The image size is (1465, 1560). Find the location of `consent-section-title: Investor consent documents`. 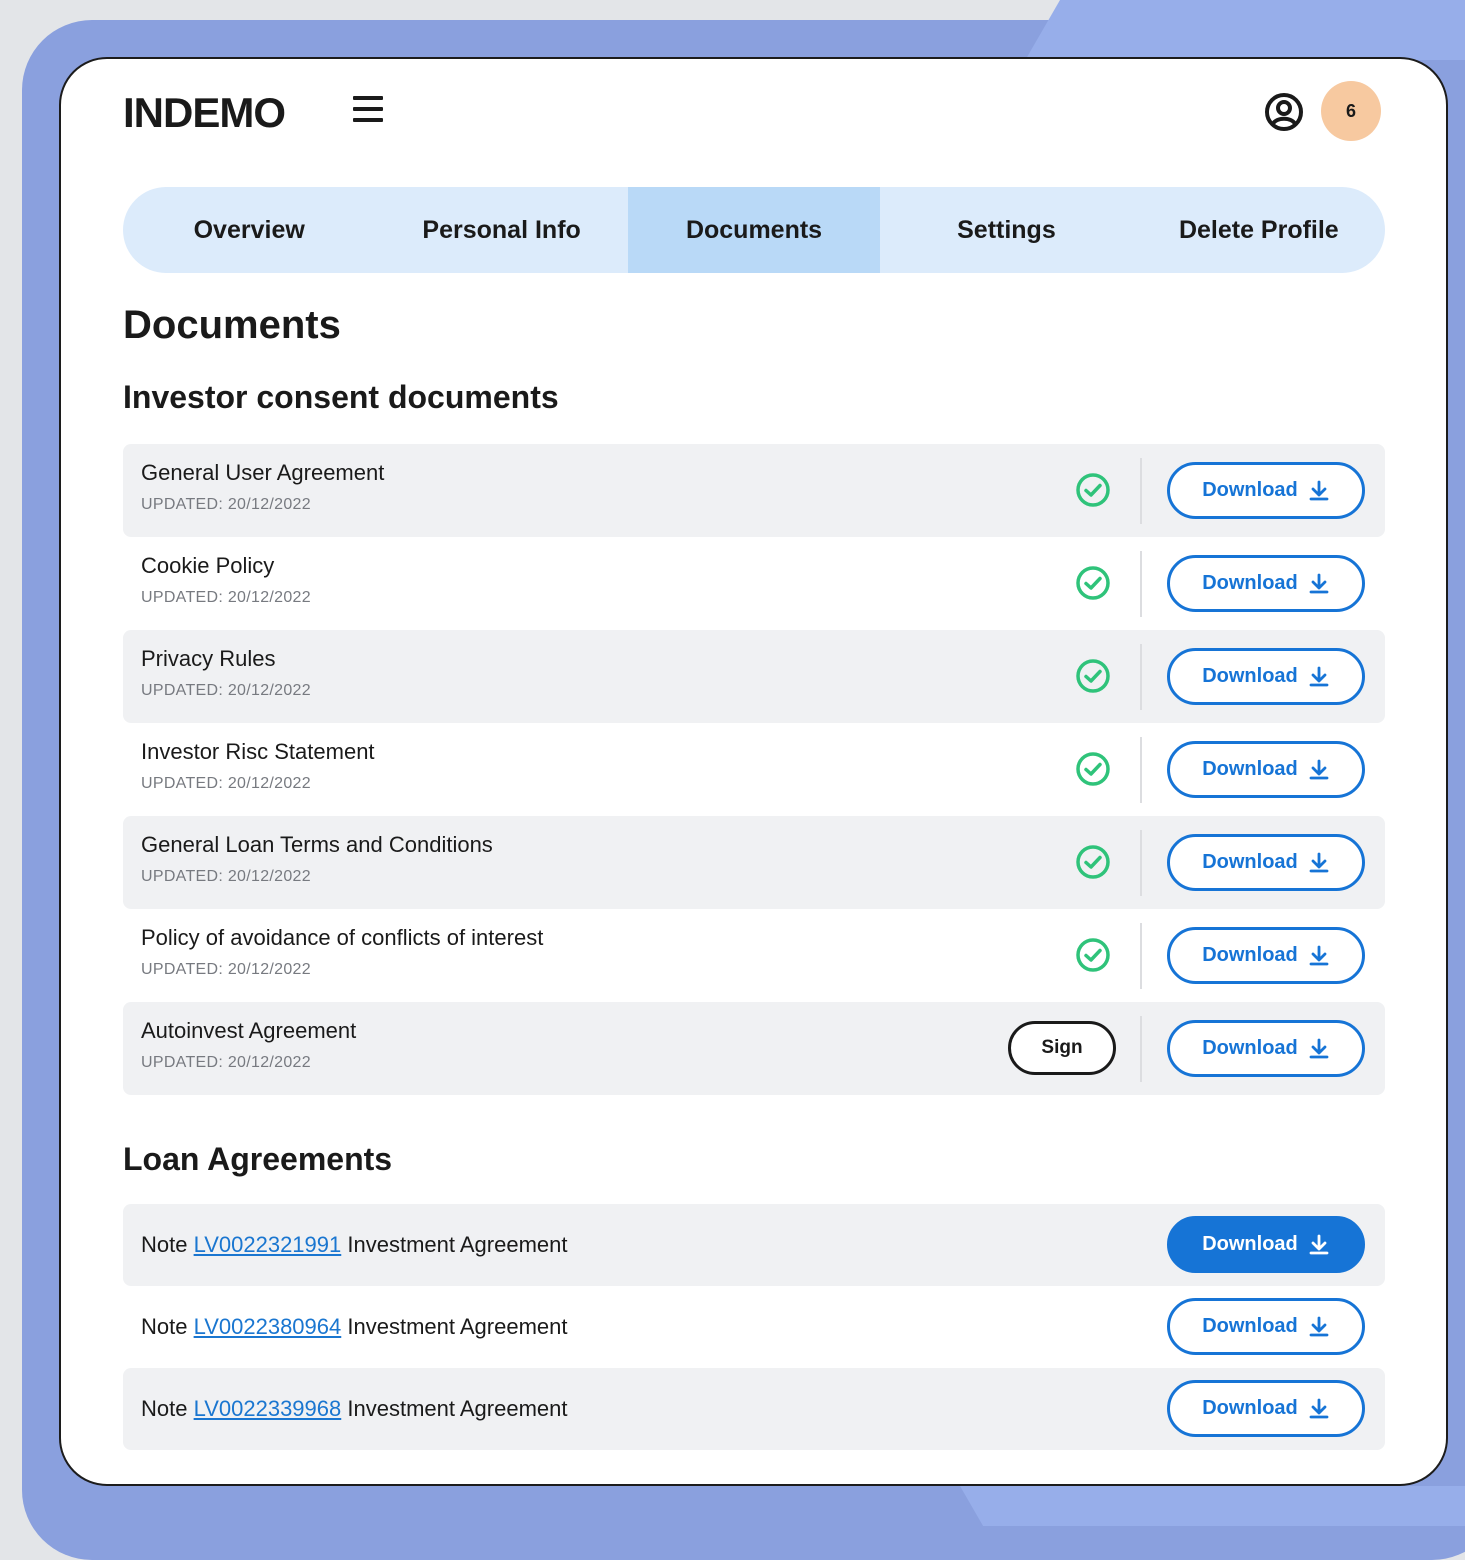

consent-section-title: Investor consent documents is located at coordinates (341, 397).